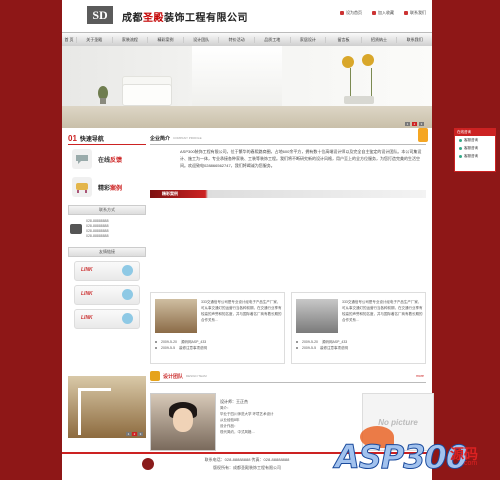 This screenshot has height=480, width=500. Describe the element at coordinates (361, 83) in the screenshot. I see `banner-flower-stems` at that location.